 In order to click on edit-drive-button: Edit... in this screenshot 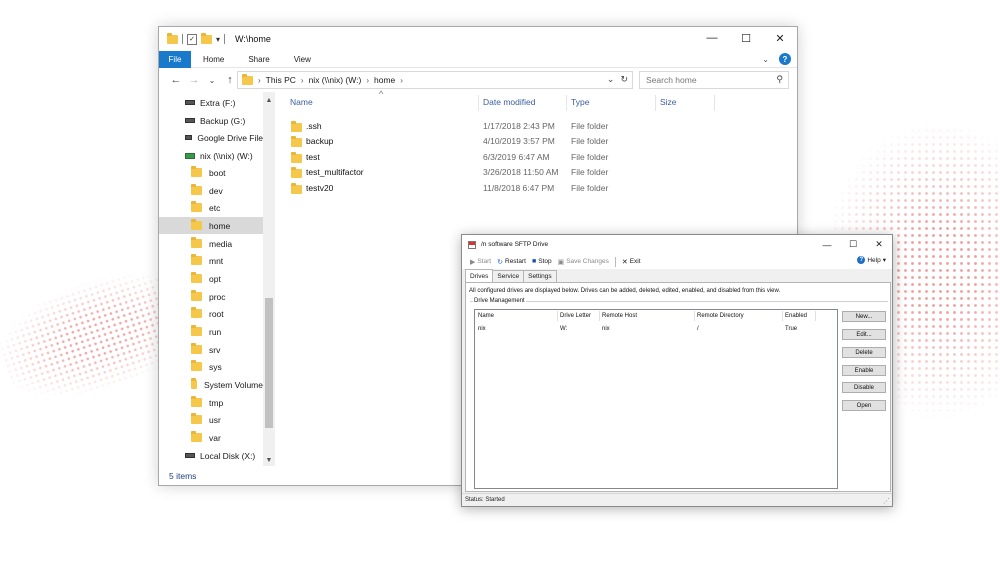, I will do `click(864, 334)`.